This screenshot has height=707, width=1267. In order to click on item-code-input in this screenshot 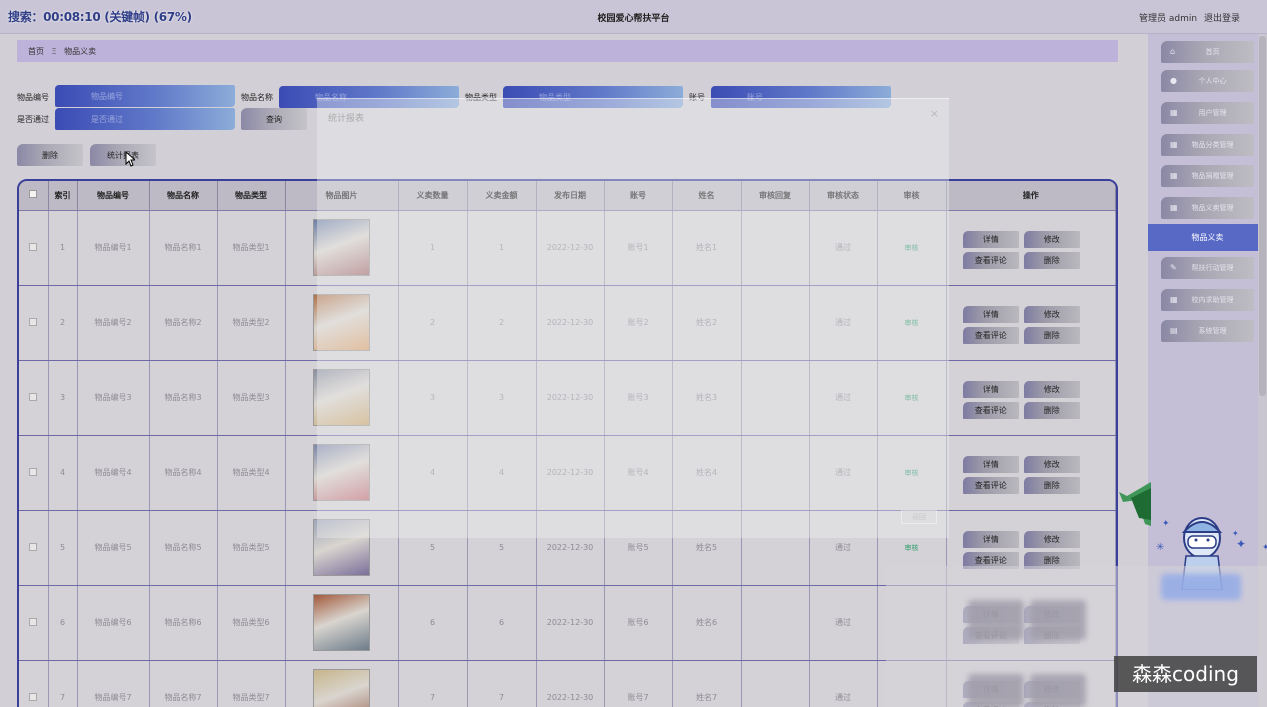, I will do `click(145, 96)`.